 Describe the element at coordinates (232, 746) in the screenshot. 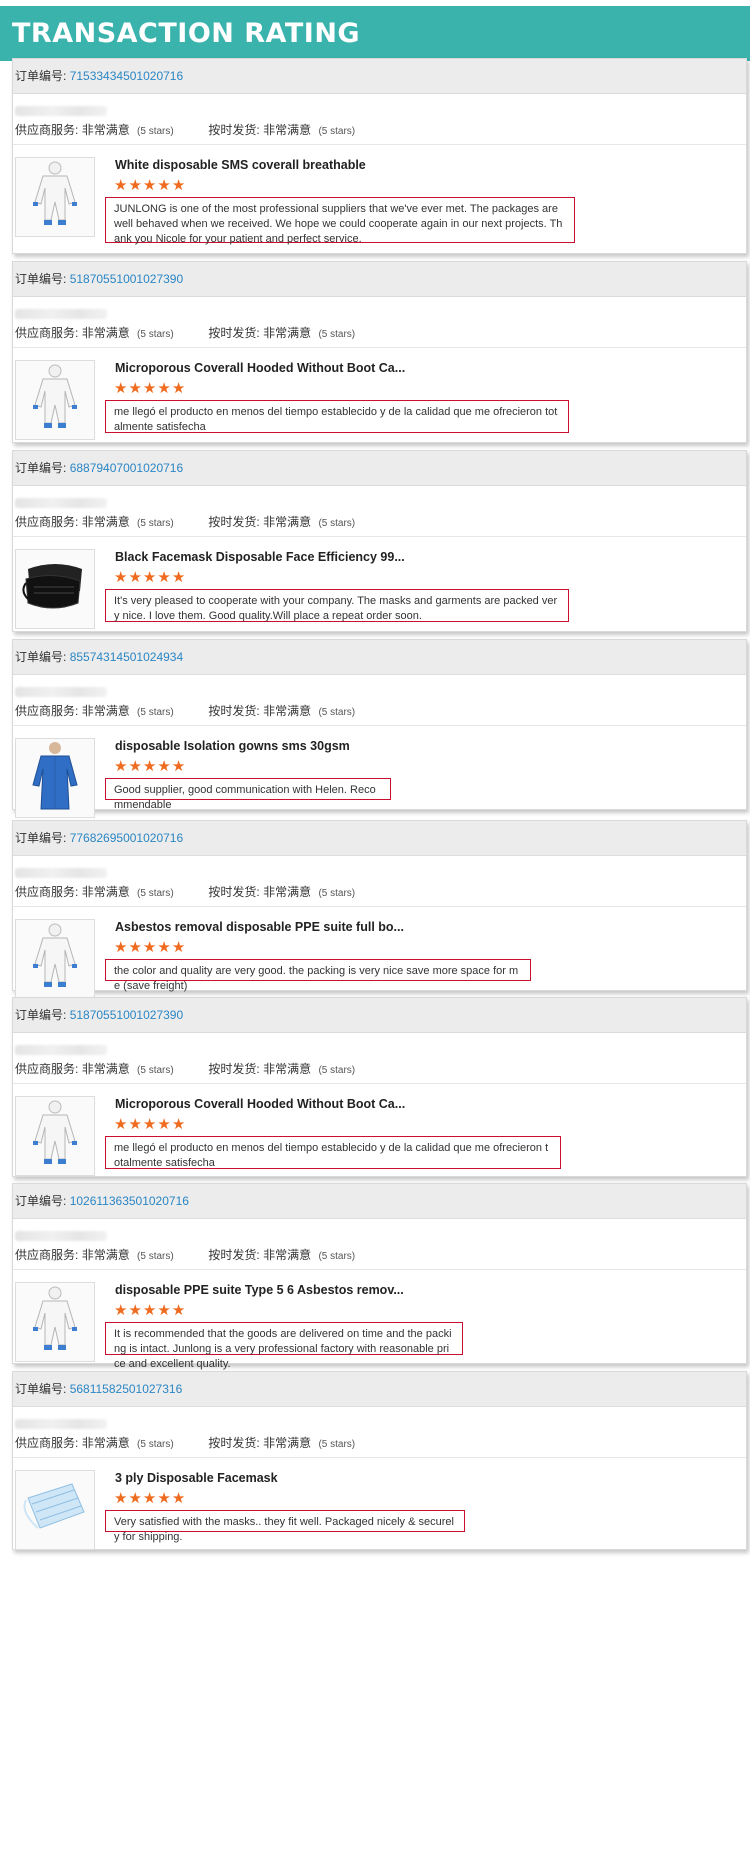

I see `product-title-link: disposable Isolation gowns sms 30gsm` at that location.